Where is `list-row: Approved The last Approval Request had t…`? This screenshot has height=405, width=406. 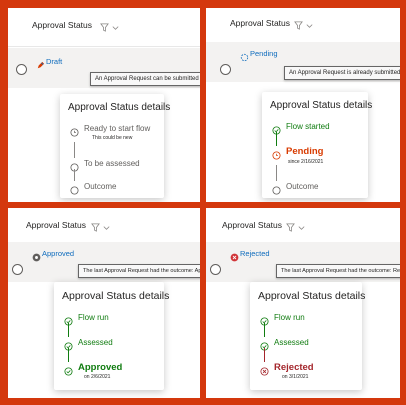 list-row: Approved The last Approval Request had t… is located at coordinates (104, 262).